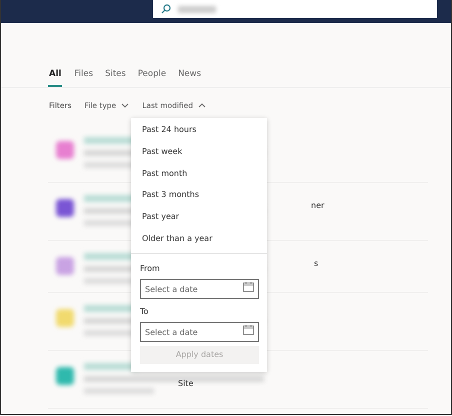 Image resolution: width=452 pixels, height=416 pixels. I want to click on menu-item: Past month, so click(199, 173).